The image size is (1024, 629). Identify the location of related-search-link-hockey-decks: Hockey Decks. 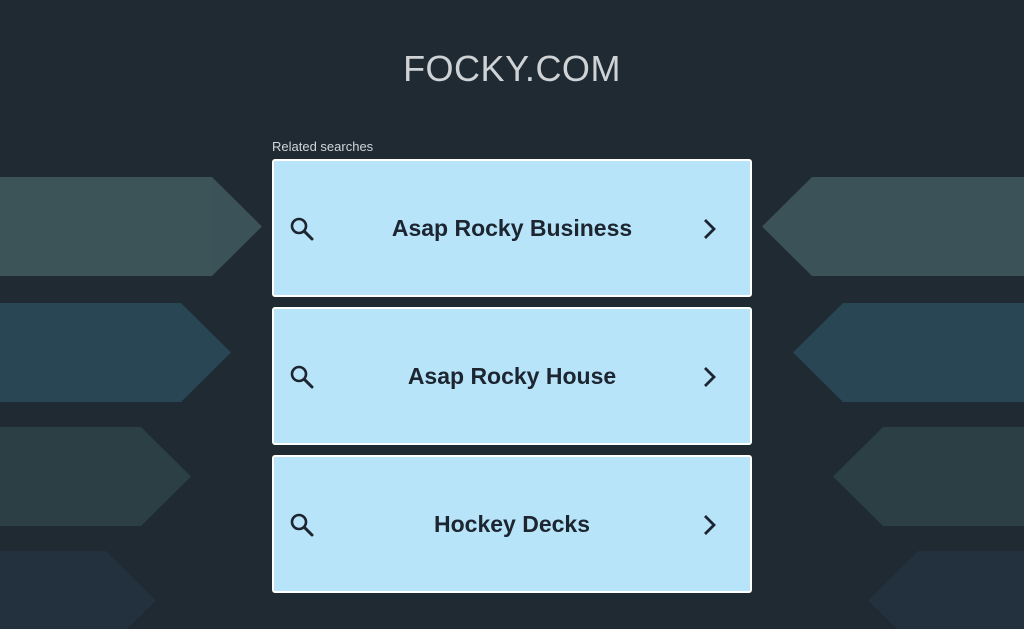
(512, 524).